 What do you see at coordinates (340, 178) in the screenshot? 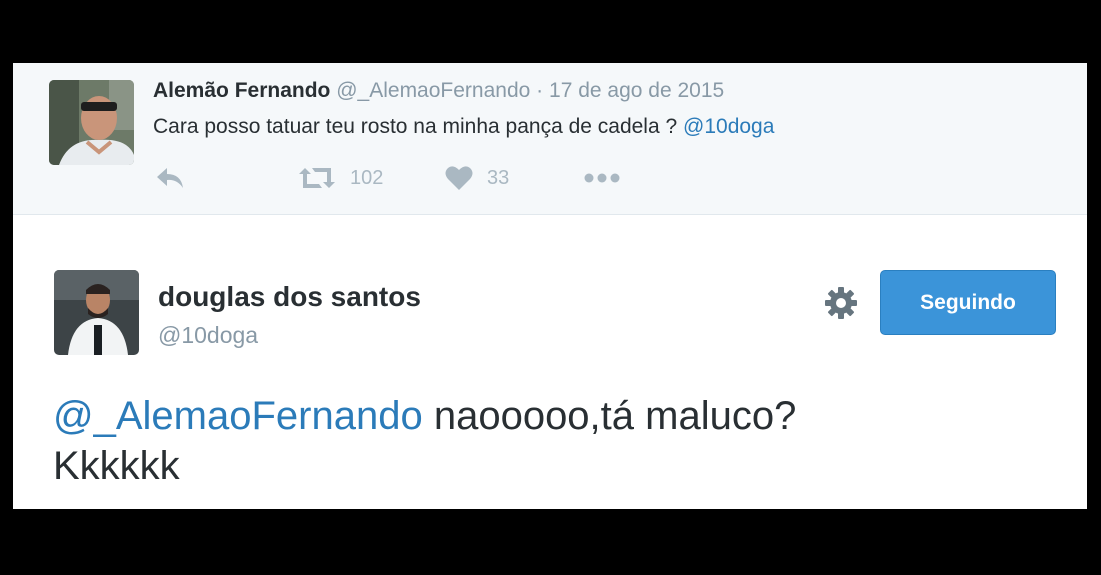
I see `retweet-button: 102` at bounding box center [340, 178].